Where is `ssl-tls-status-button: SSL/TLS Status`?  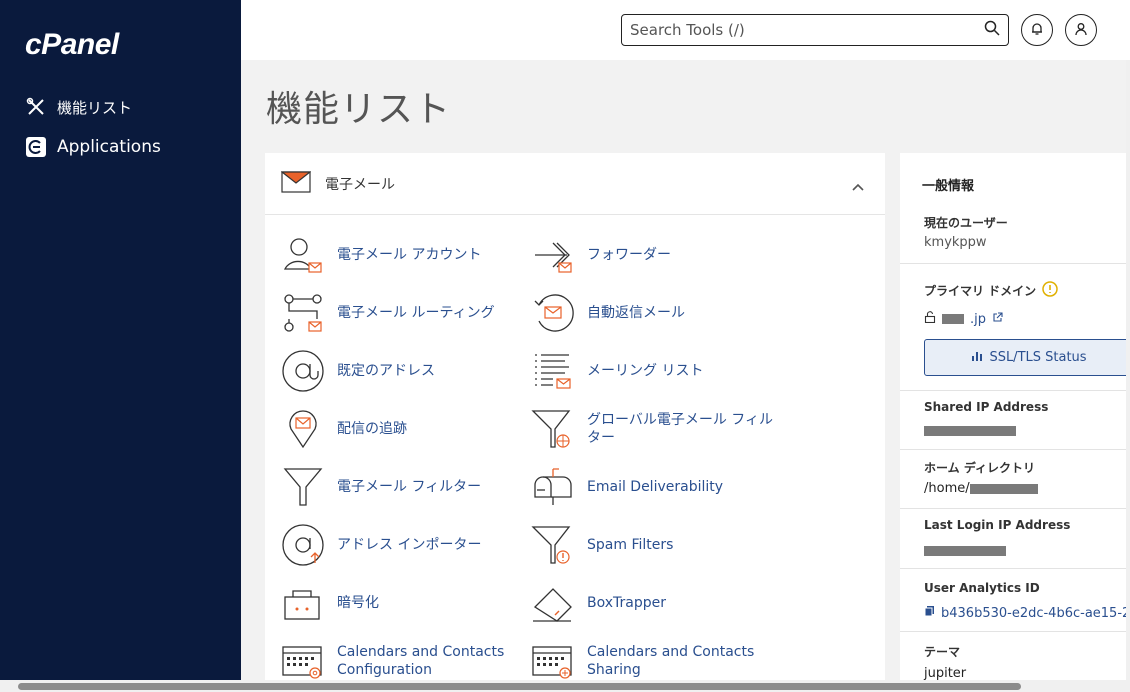
ssl-tls-status-button: SSL/TLS Status is located at coordinates (1027, 357).